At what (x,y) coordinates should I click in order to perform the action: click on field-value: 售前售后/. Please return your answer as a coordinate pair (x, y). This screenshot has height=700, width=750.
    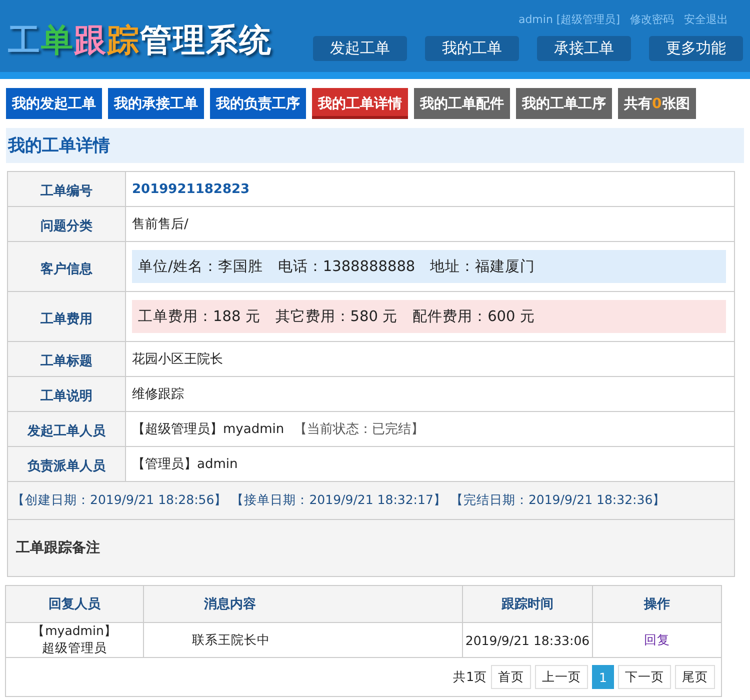
    Looking at the image, I should click on (160, 224).